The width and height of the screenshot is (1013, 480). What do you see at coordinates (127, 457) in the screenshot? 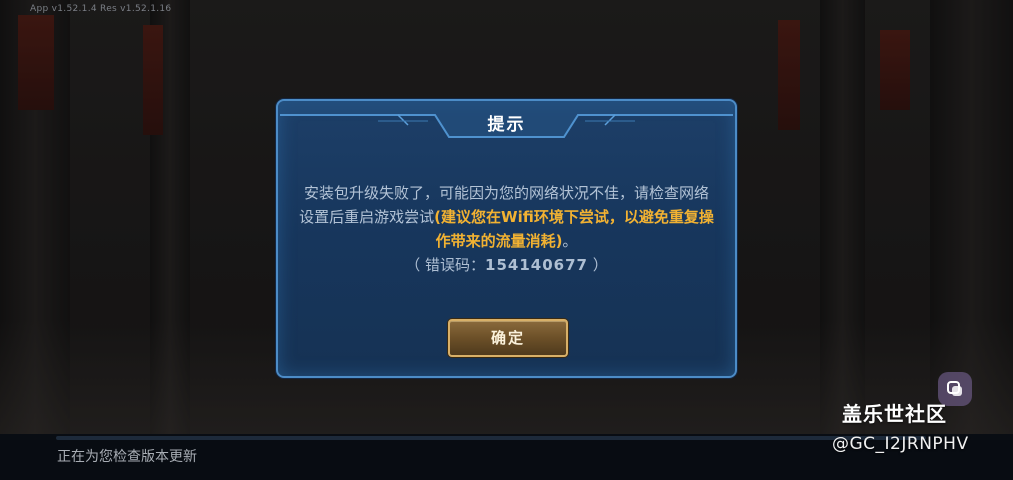
I see `loading-status: 正在为您检查版本更新` at bounding box center [127, 457].